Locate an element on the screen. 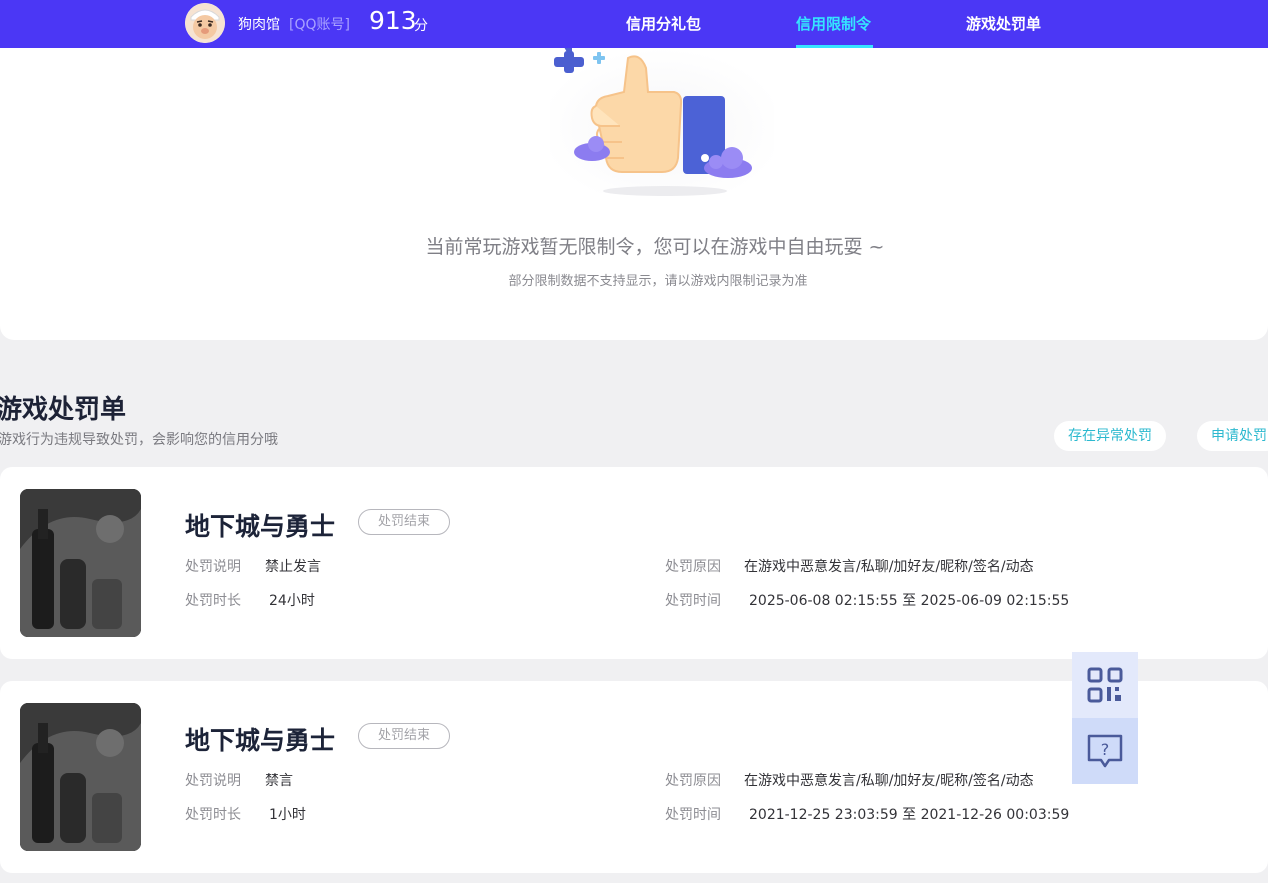 The image size is (1268, 883). credit-score: 913 is located at coordinates (393, 20).